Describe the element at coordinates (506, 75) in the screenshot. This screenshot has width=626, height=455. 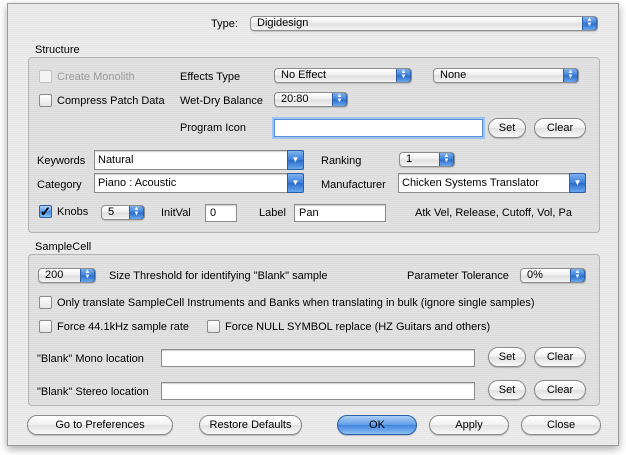
I see `effects-sub-popup: None ▲ ▼` at that location.